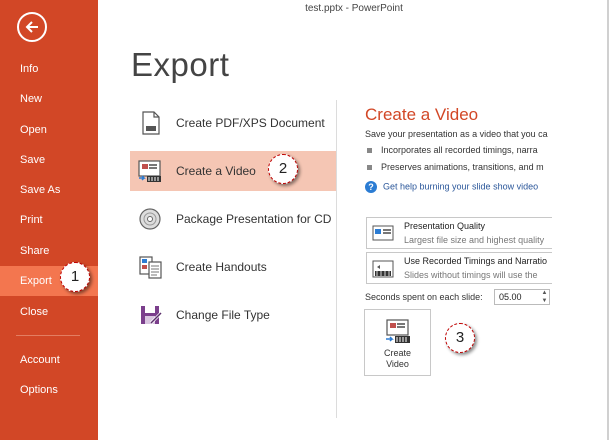 This screenshot has width=610, height=440. What do you see at coordinates (48, 335) in the screenshot?
I see `sidebar-divider` at bounding box center [48, 335].